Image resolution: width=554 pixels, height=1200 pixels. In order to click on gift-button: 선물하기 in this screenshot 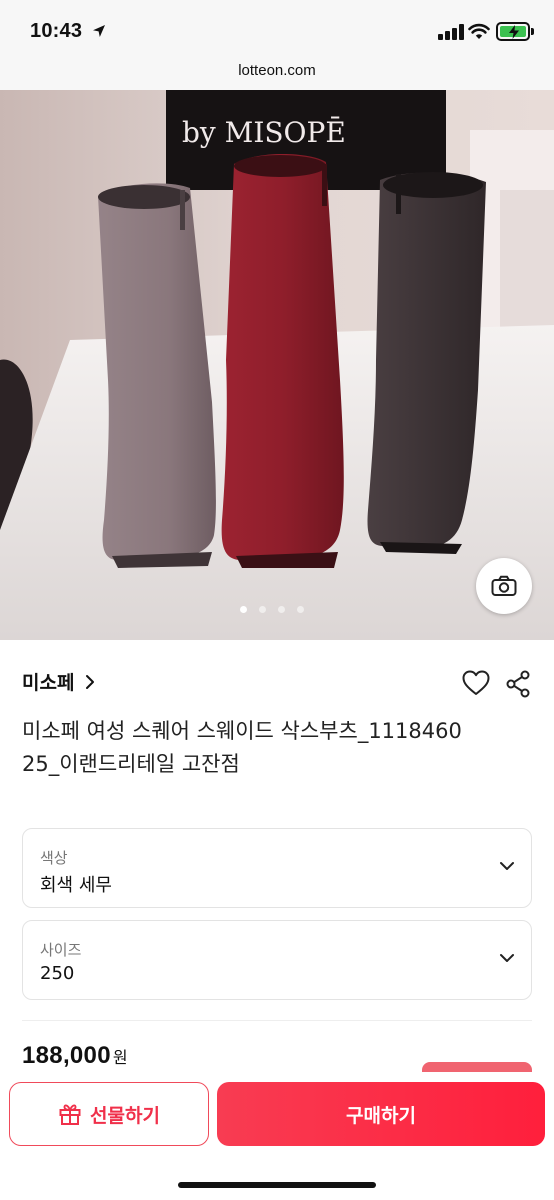, I will do `click(109, 1114)`.